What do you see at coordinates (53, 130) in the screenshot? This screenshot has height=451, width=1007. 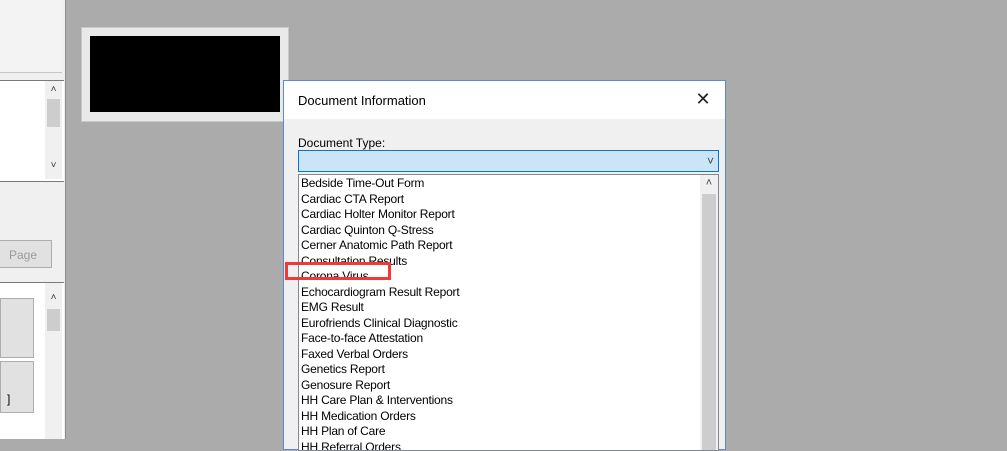 I see `left-list-scrollbar: ˄ ˅` at bounding box center [53, 130].